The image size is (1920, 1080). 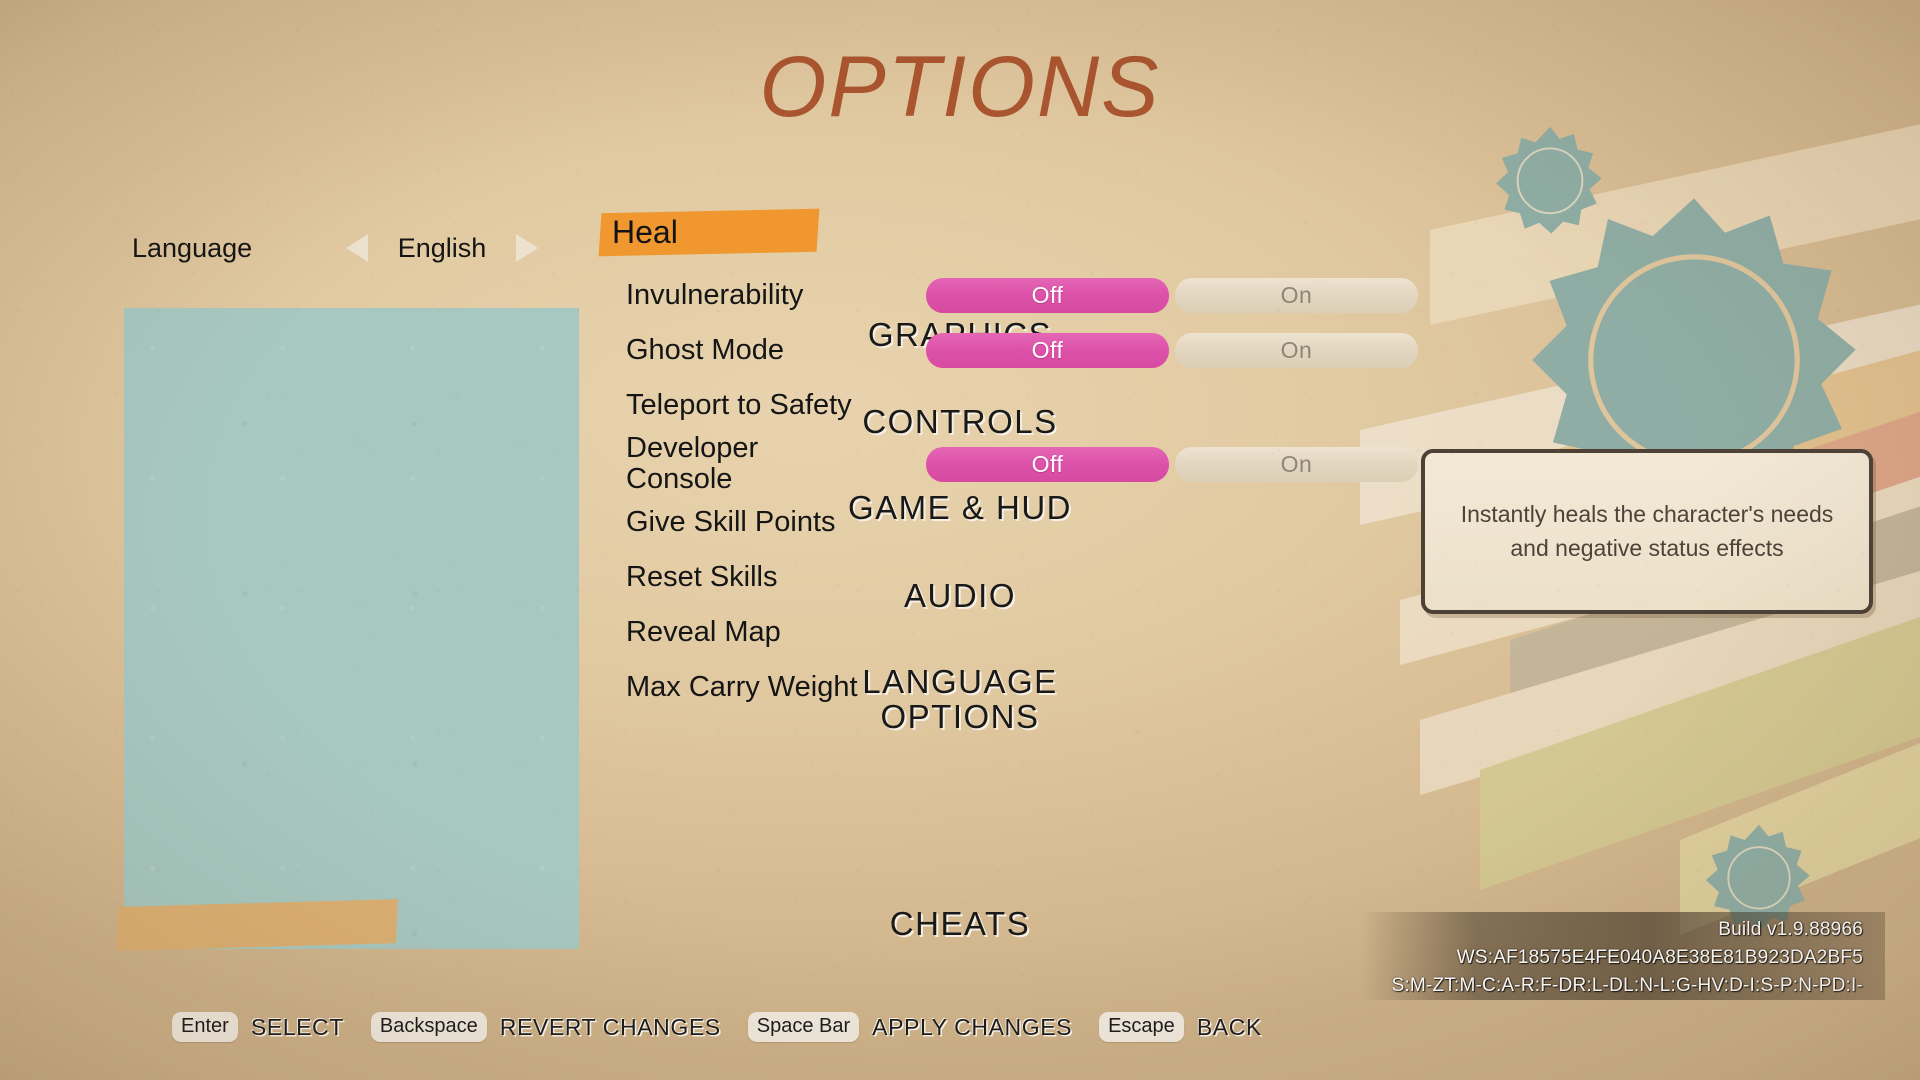 I want to click on build-version: Build v1.9.88966, so click(x=1790, y=929).